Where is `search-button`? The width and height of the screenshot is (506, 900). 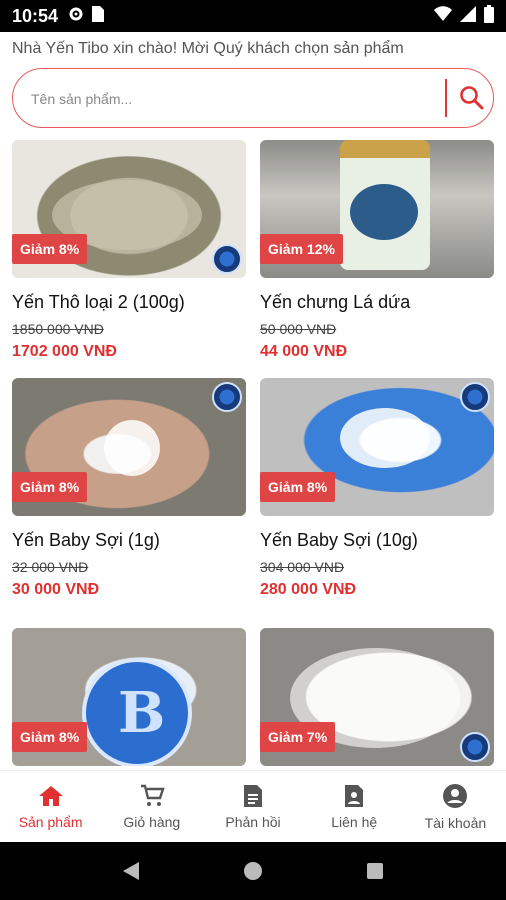 search-button is located at coordinates (472, 98).